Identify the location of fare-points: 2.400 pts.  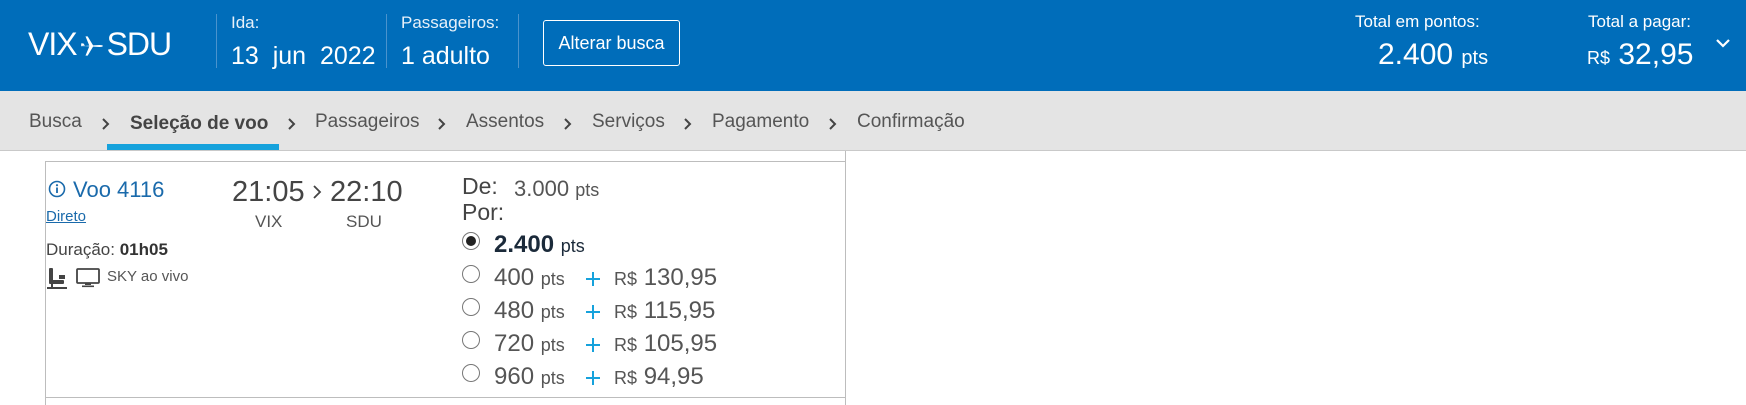
(539, 245).